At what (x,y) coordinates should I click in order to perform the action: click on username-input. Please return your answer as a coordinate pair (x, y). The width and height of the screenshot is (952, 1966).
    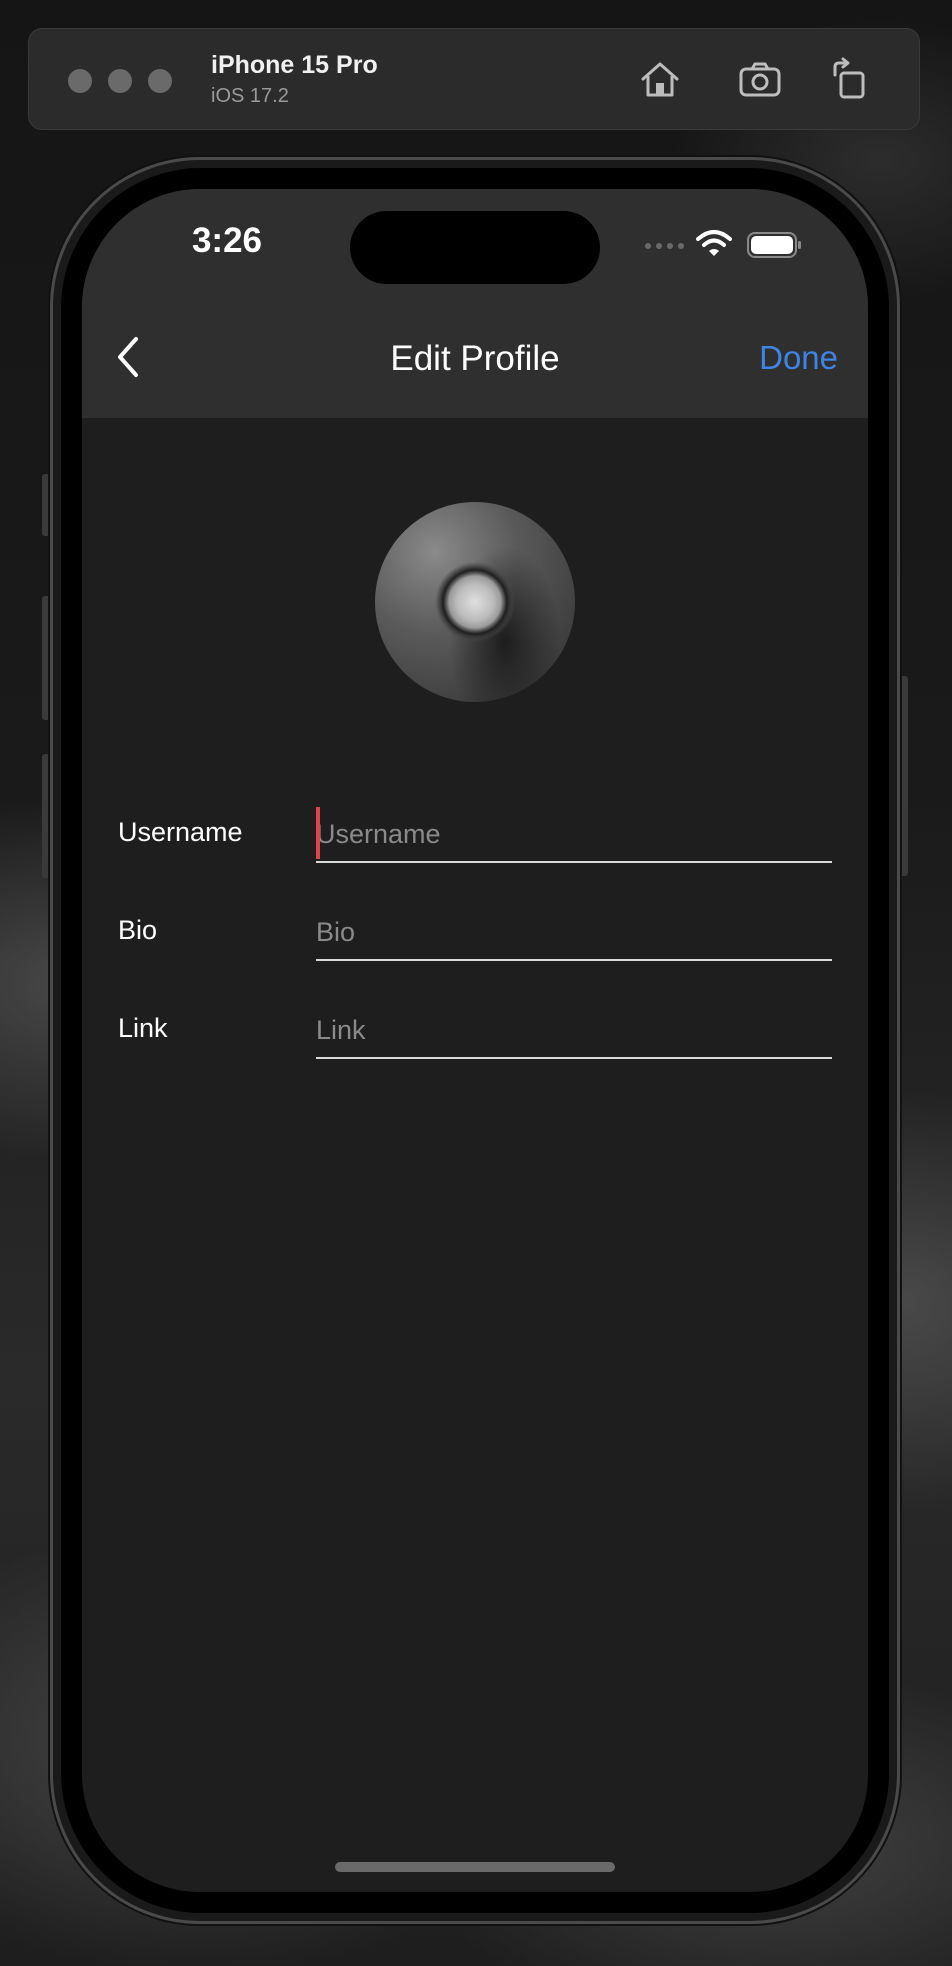
    Looking at the image, I should click on (574, 835).